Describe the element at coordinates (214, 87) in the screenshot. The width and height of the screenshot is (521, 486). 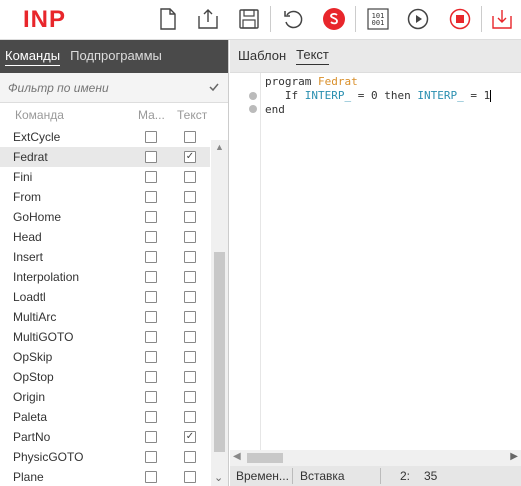
I see `chevron-down-icon` at that location.